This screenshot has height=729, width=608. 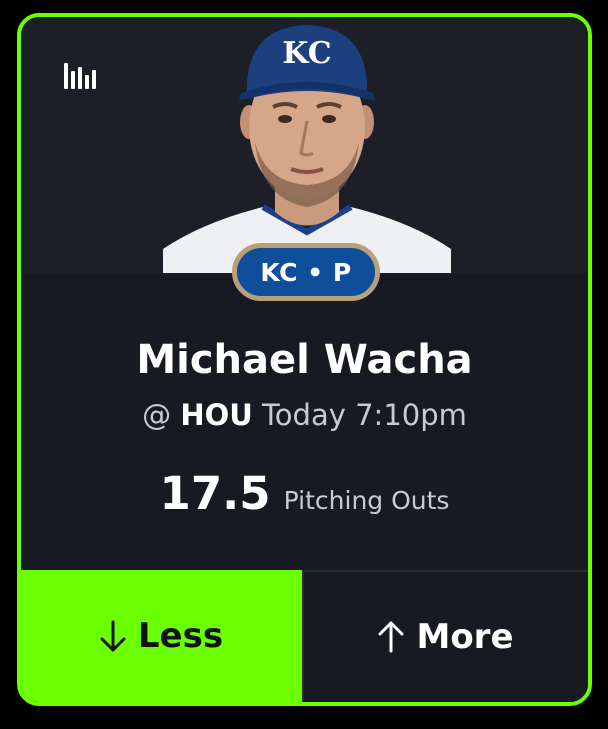 What do you see at coordinates (80, 76) in the screenshot?
I see `bar-chart-icon` at bounding box center [80, 76].